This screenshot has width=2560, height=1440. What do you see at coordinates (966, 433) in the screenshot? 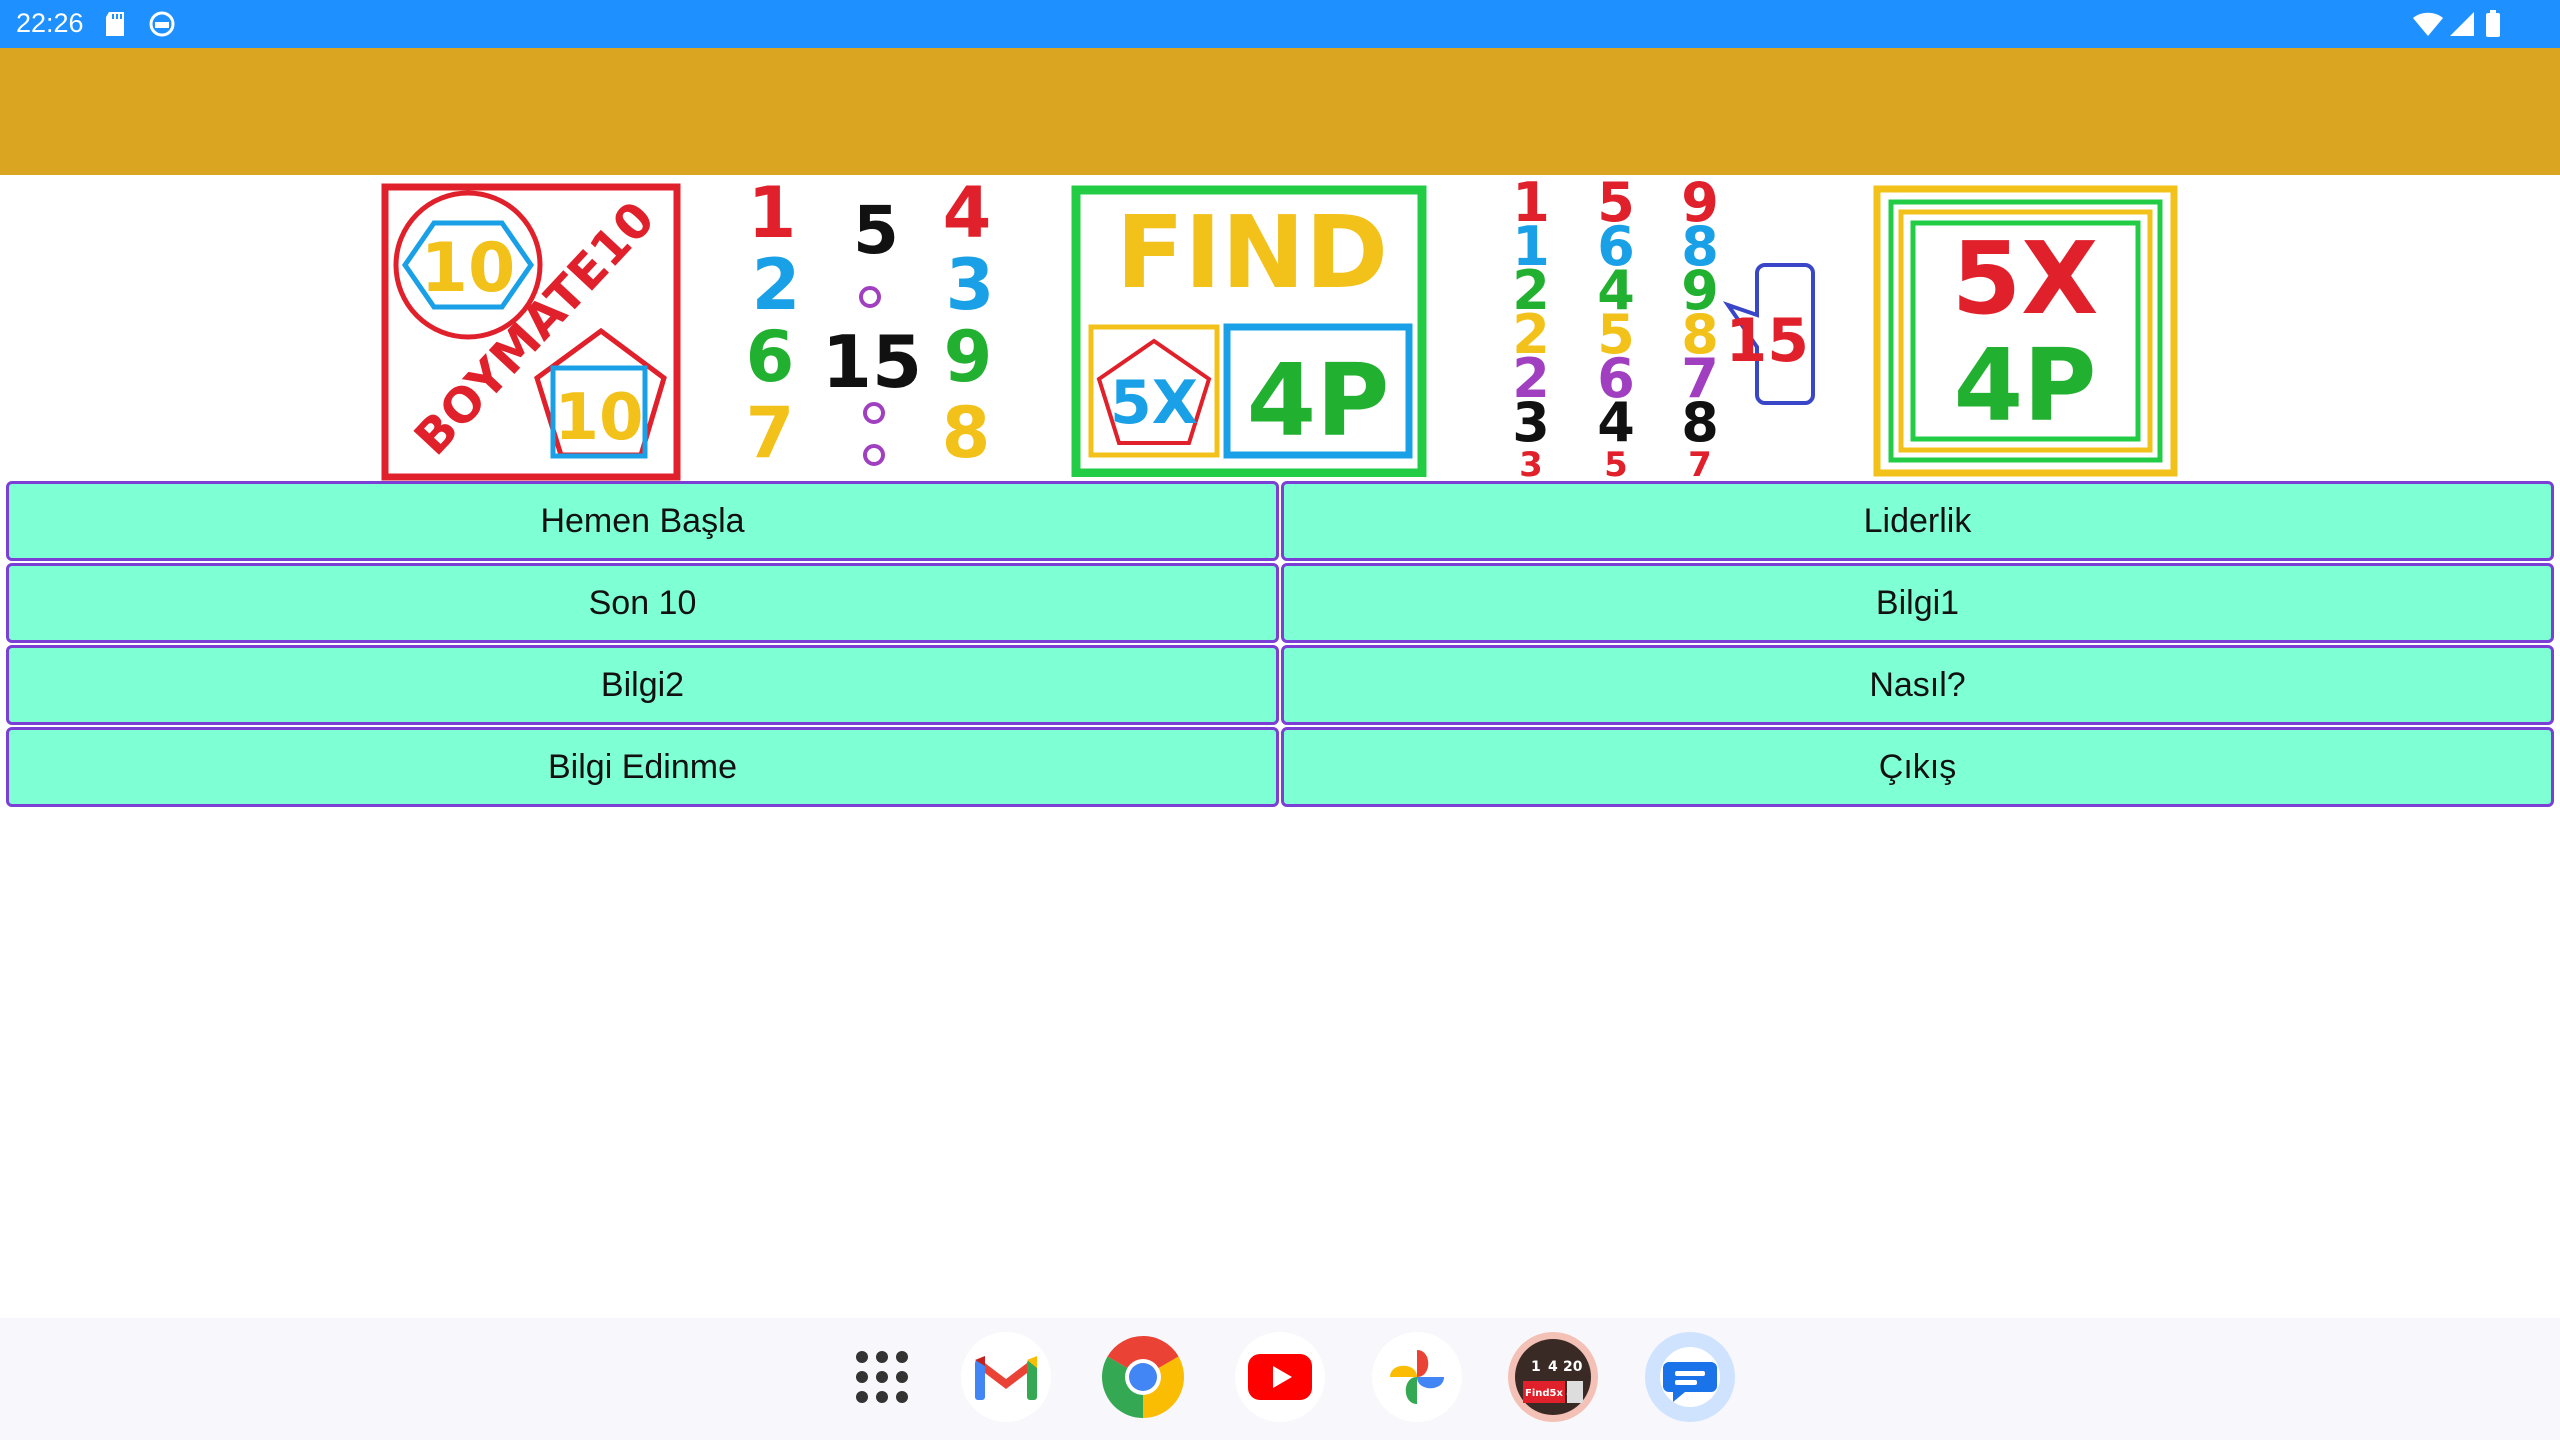
I see `grid-number: 8` at bounding box center [966, 433].